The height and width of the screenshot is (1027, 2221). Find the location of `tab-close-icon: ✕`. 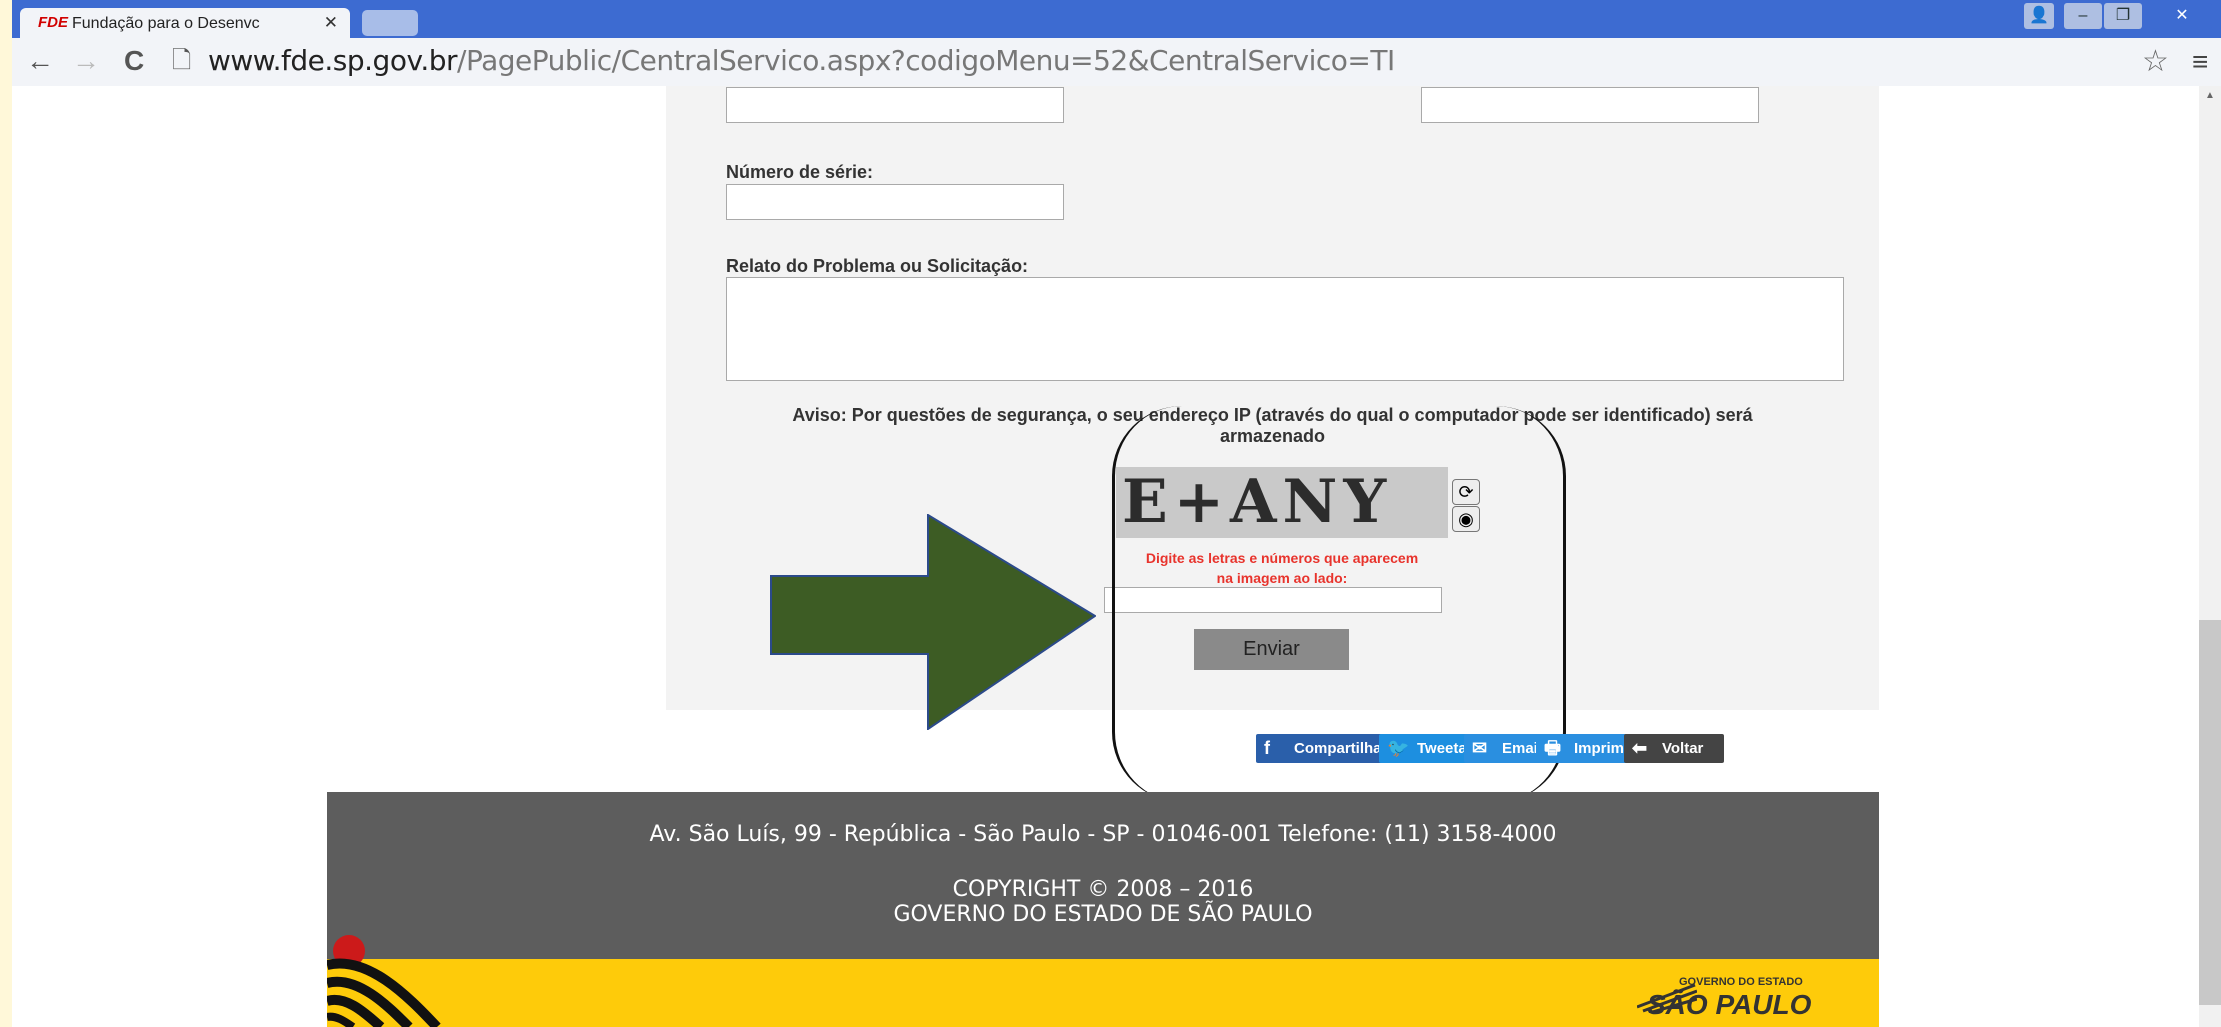

tab-close-icon: ✕ is located at coordinates (331, 23).